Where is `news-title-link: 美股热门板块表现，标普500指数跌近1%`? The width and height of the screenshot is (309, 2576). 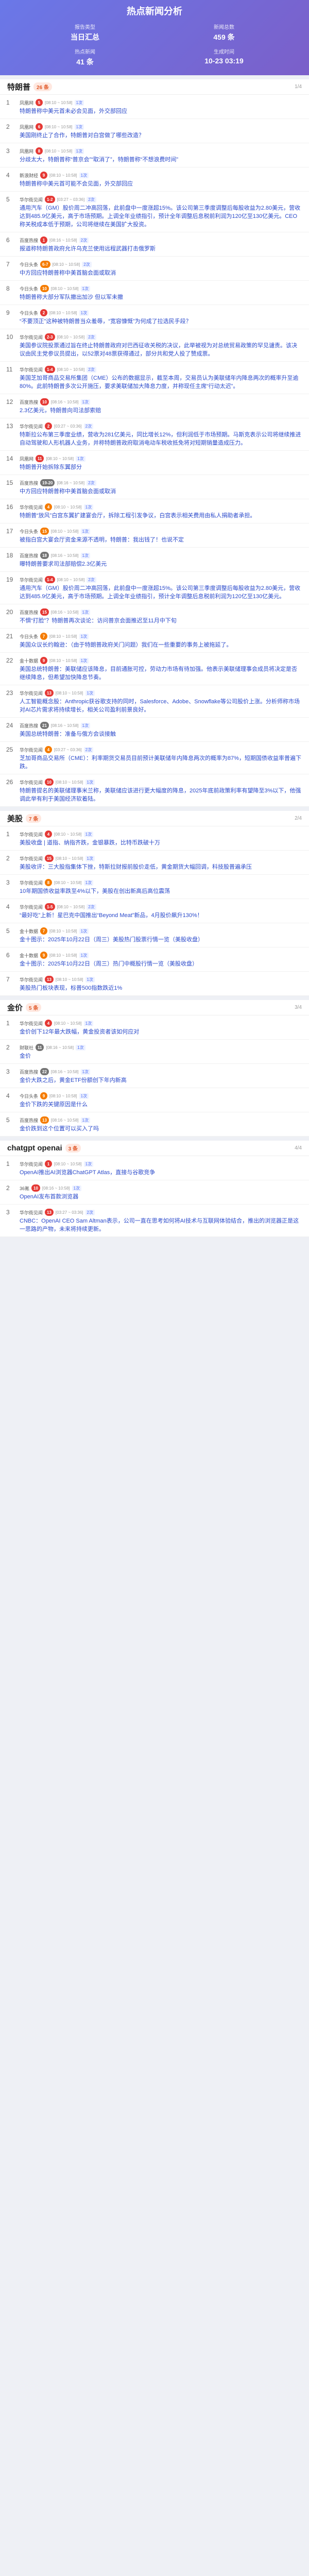 news-title-link: 美股热门板块表现，标普500指数跌近1% is located at coordinates (71, 988).